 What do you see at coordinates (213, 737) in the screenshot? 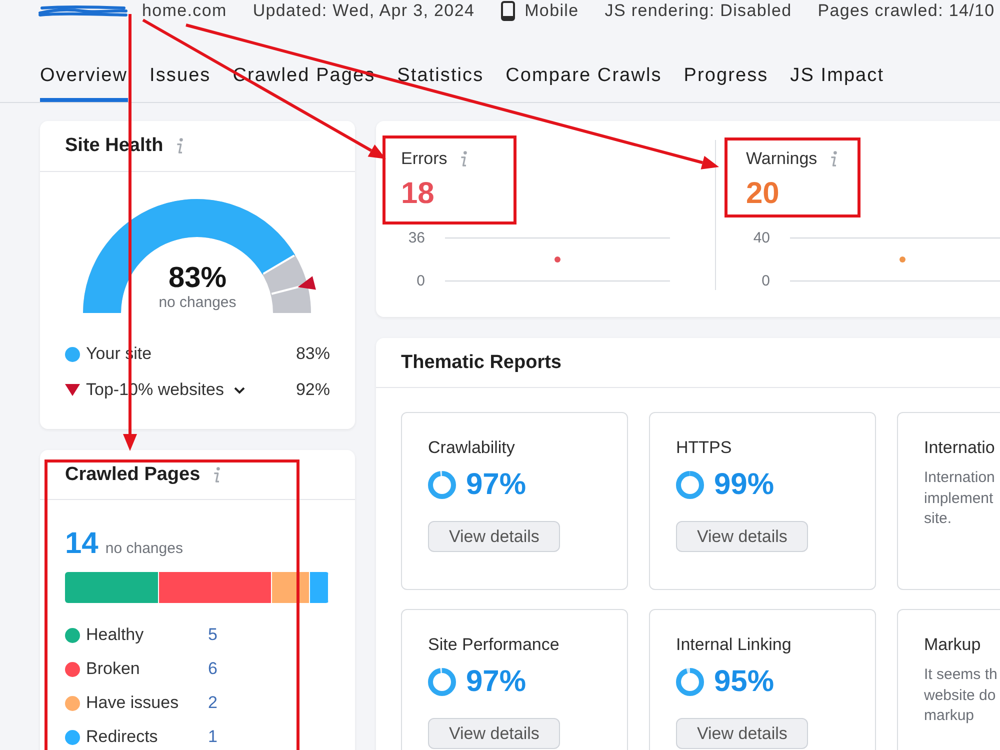
I see `page-count-link: 1` at bounding box center [213, 737].